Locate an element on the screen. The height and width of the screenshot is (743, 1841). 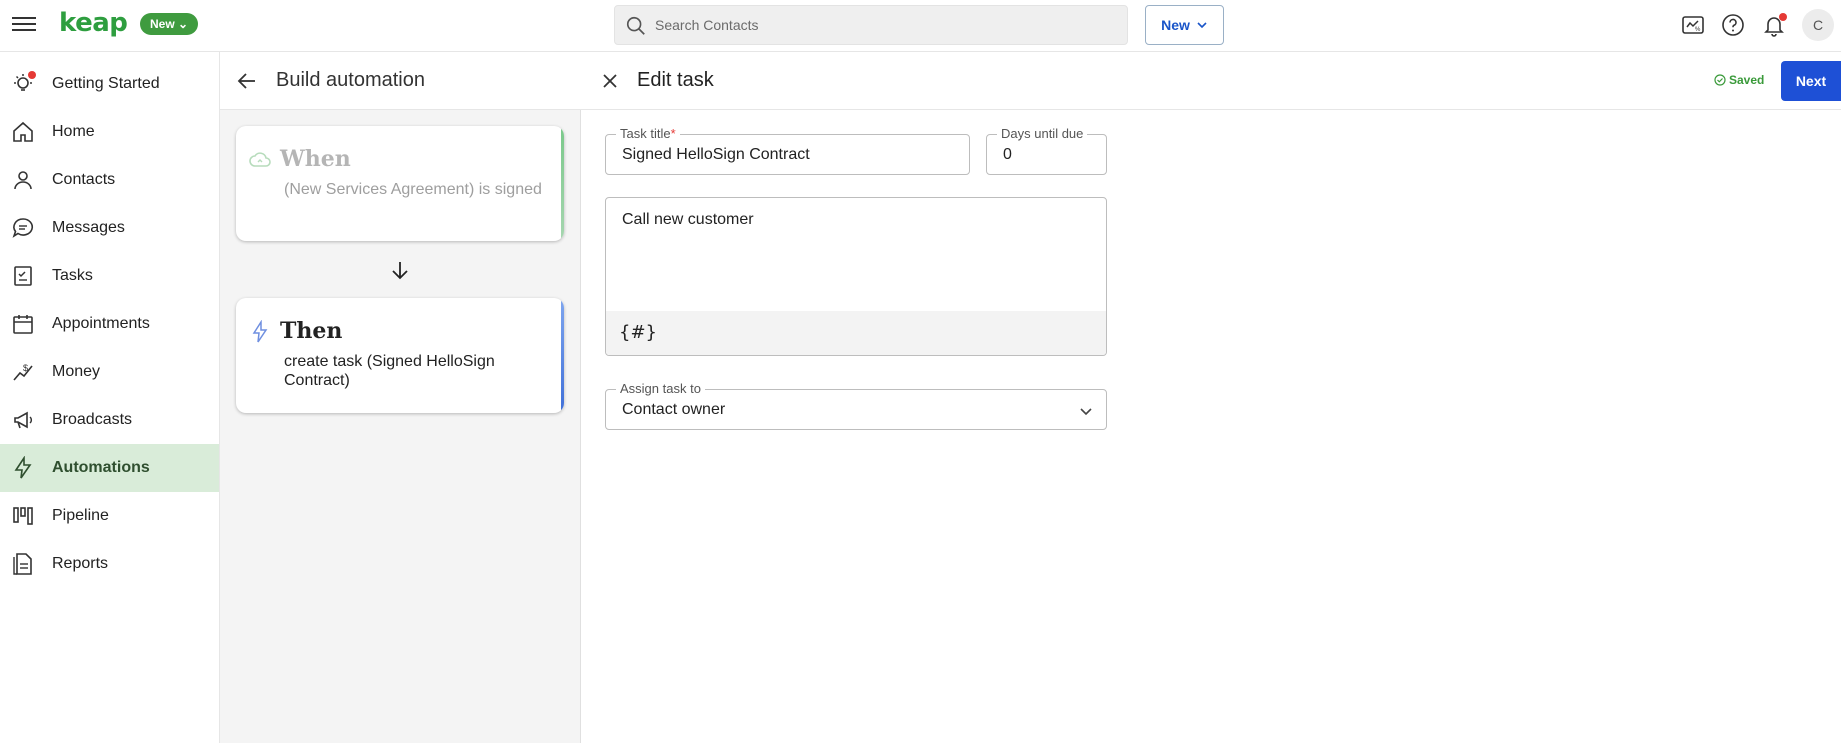
sidebar-item-getting-started: Getting Started is located at coordinates (109, 84).